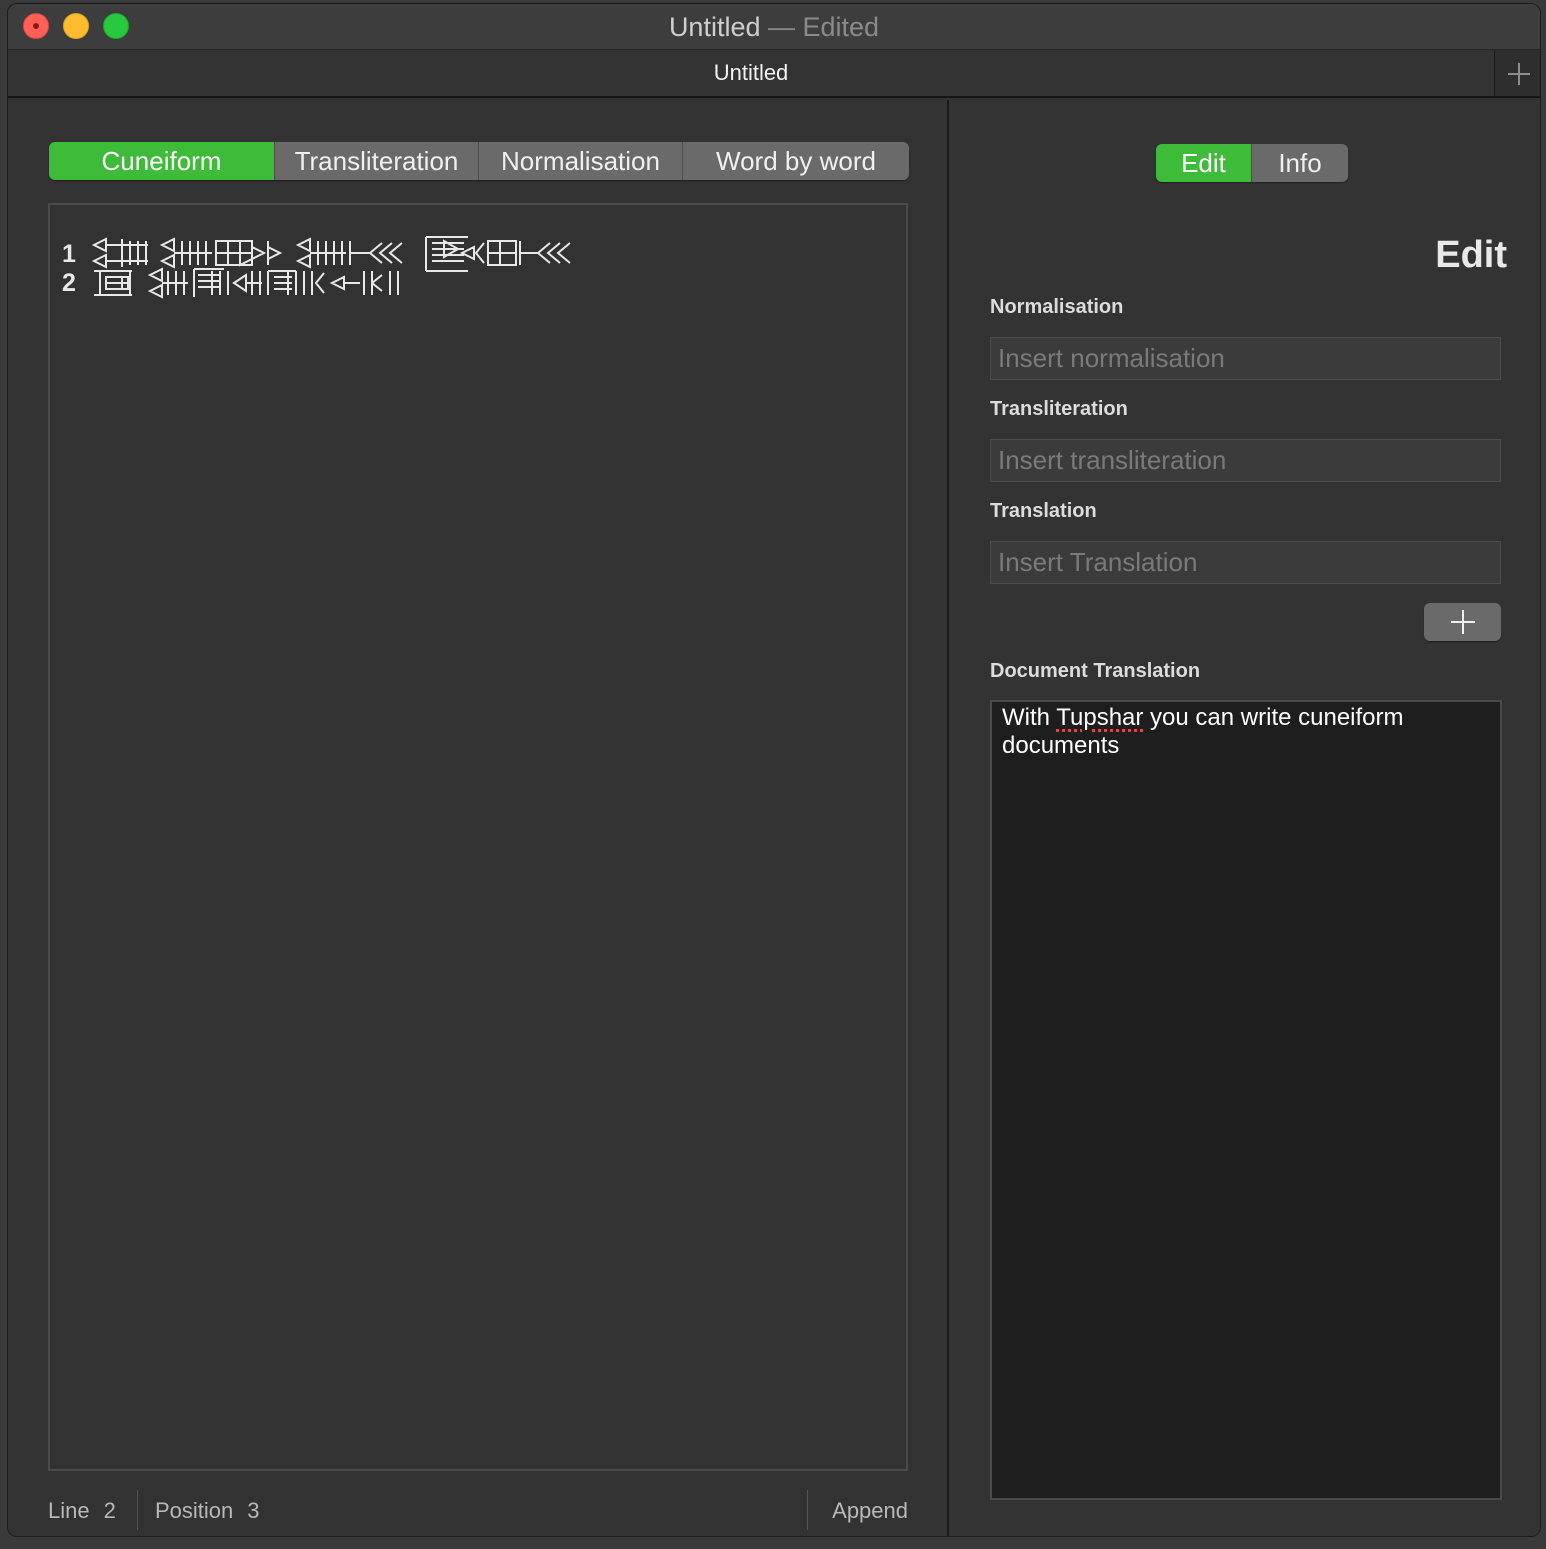 This screenshot has width=1546, height=1549. What do you see at coordinates (253, 1510) in the screenshot?
I see `position-value: 3` at bounding box center [253, 1510].